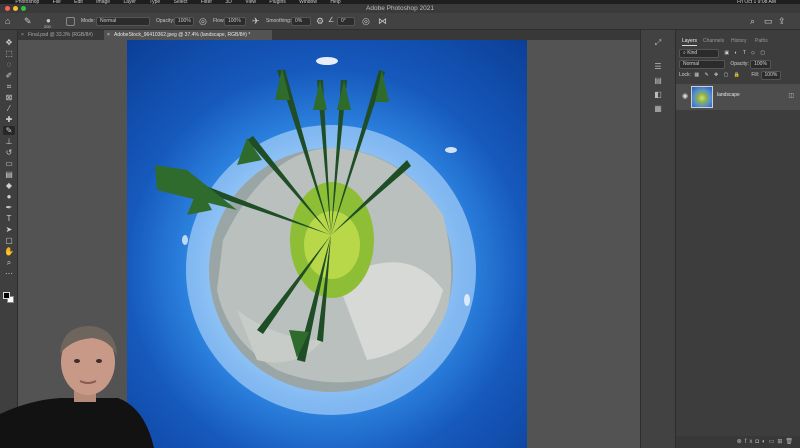 The image size is (800, 448). I want to click on kind-filter-select: ⌕ Kind, so click(699, 53).